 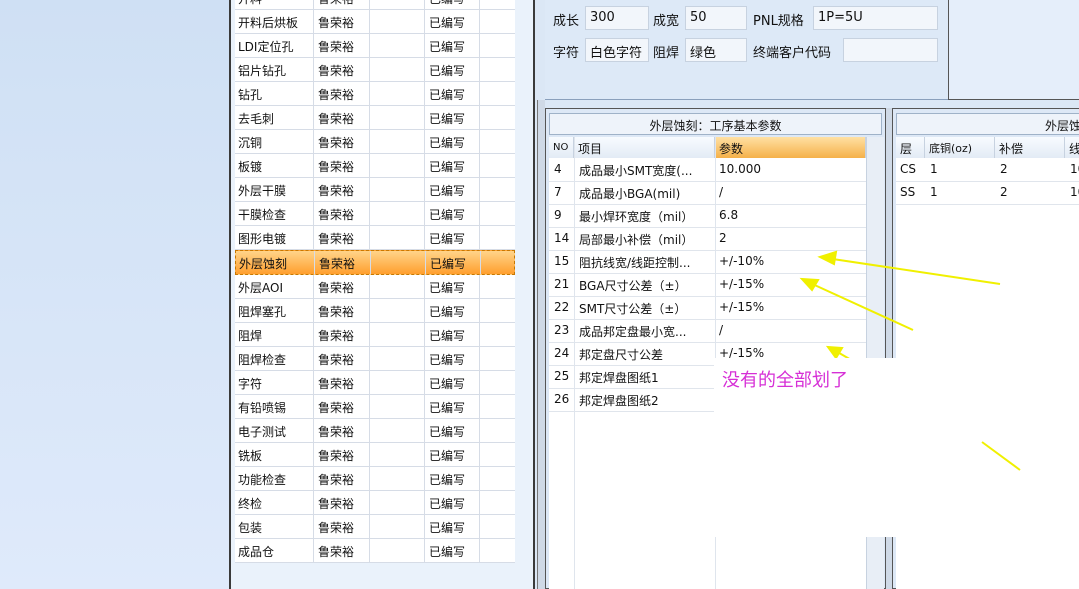 What do you see at coordinates (847, 447) in the screenshot?
I see `annotation-note: 没有的全部划了` at bounding box center [847, 447].